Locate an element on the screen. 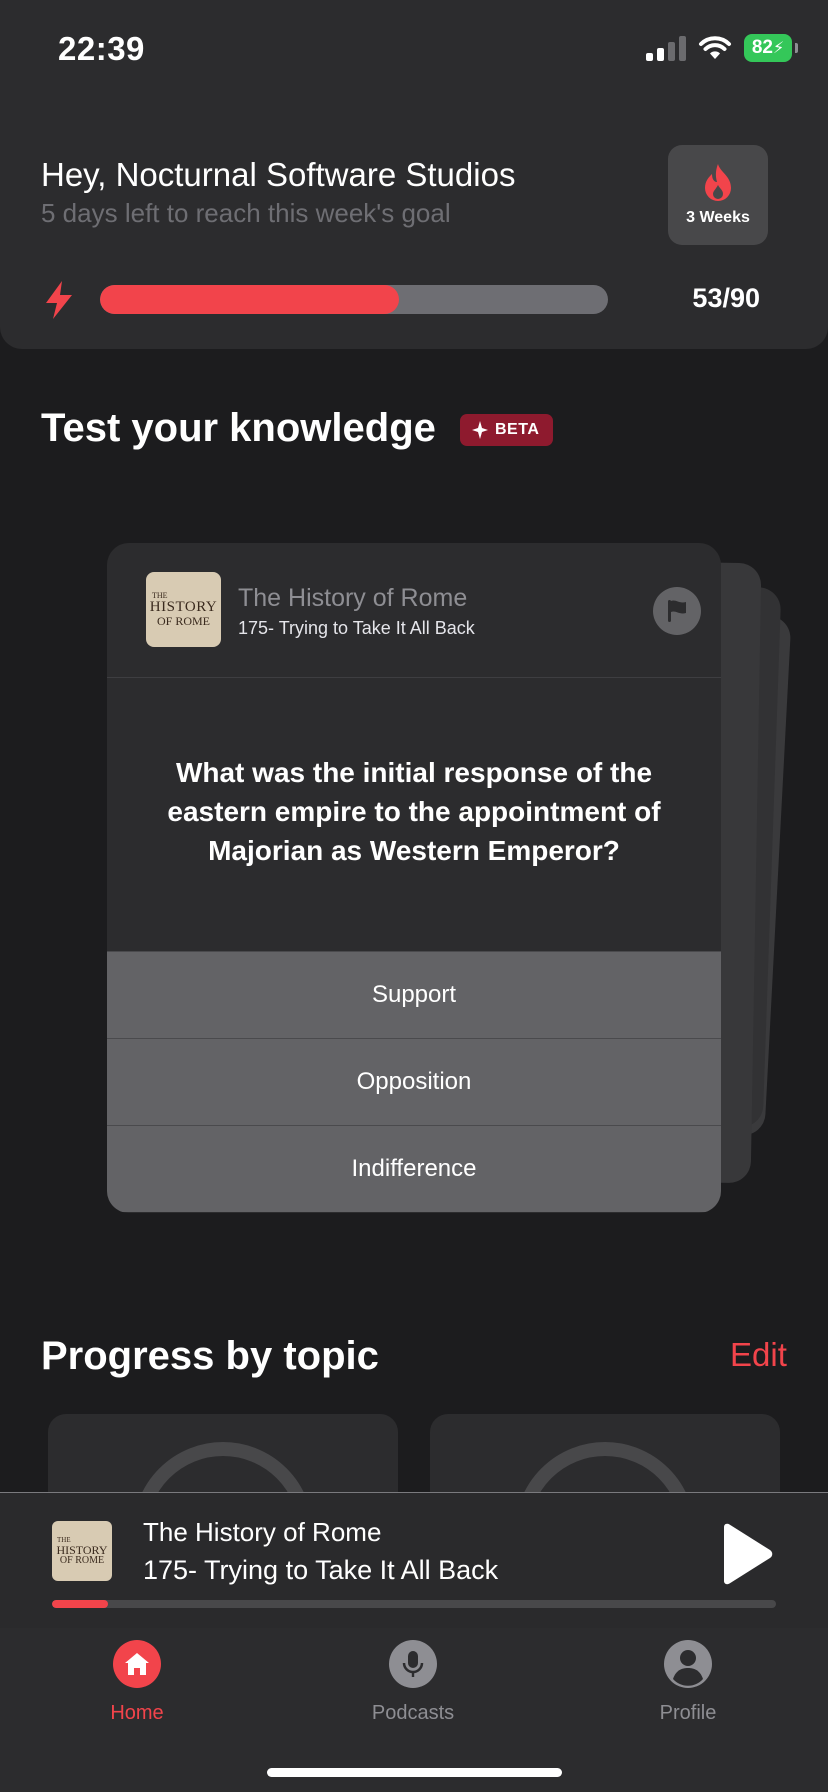  report-flag-button is located at coordinates (677, 611).